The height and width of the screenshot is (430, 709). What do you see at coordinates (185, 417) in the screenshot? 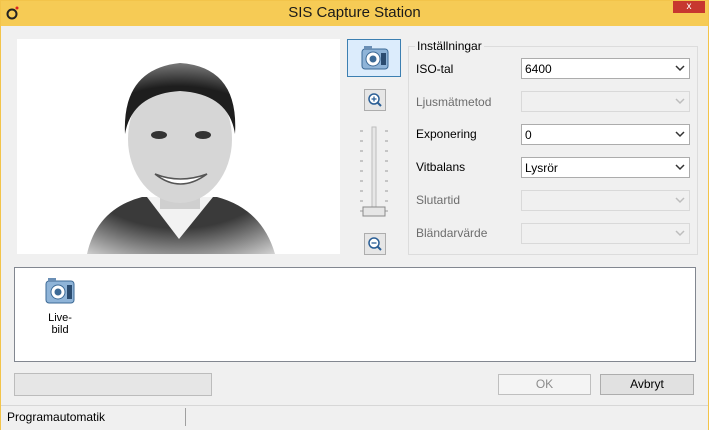
I see `status-separator` at bounding box center [185, 417].